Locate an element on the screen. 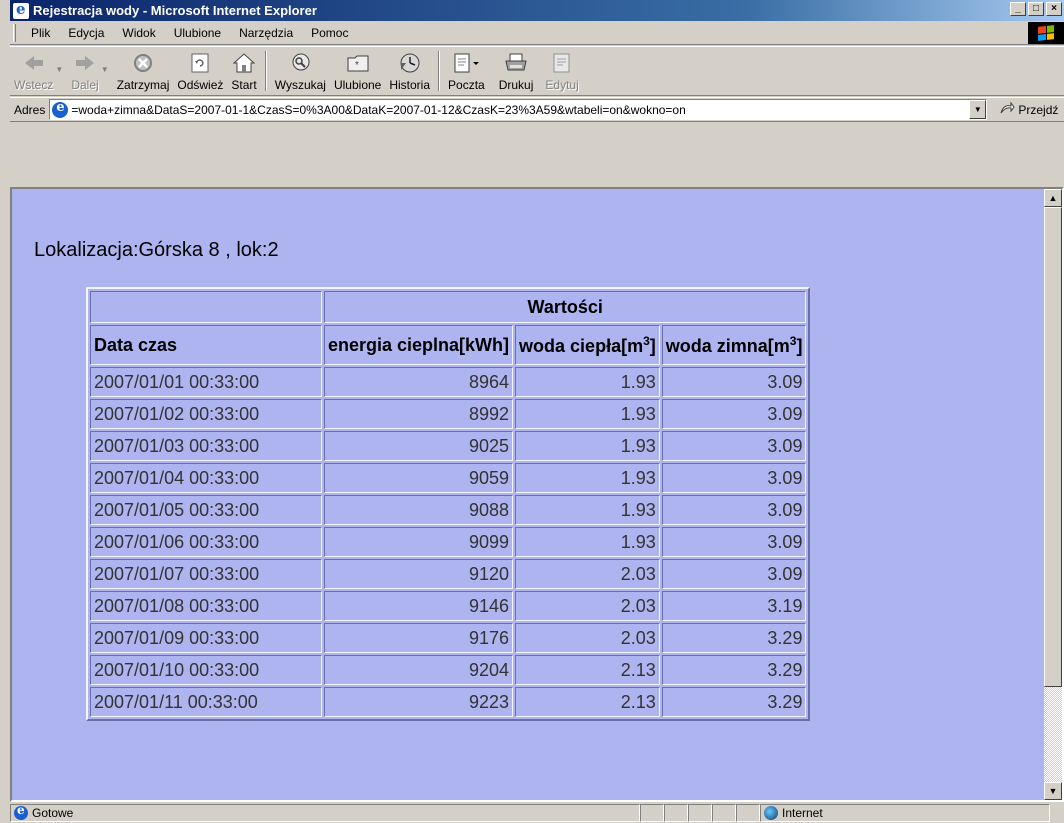 This screenshot has height=823, width=1064. scroll-thumb is located at coordinates (1053, 447).